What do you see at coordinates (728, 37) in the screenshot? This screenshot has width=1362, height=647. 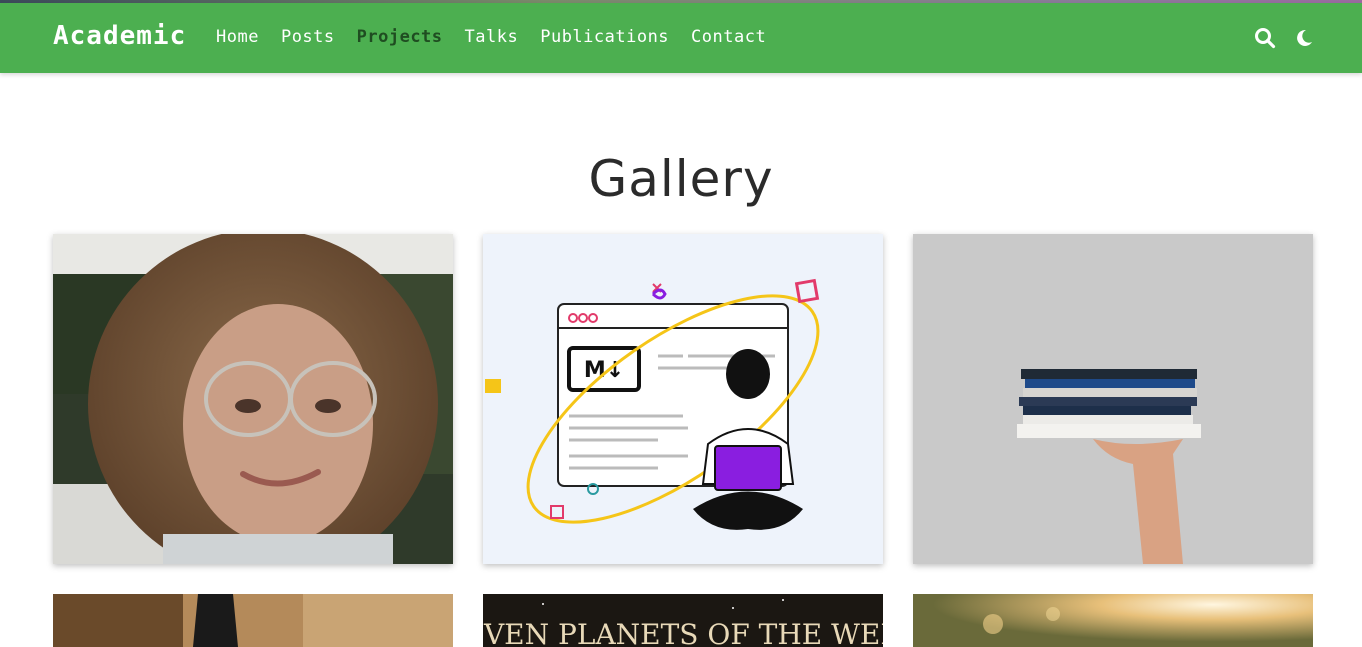 I see `nav-contact: Contact` at bounding box center [728, 37].